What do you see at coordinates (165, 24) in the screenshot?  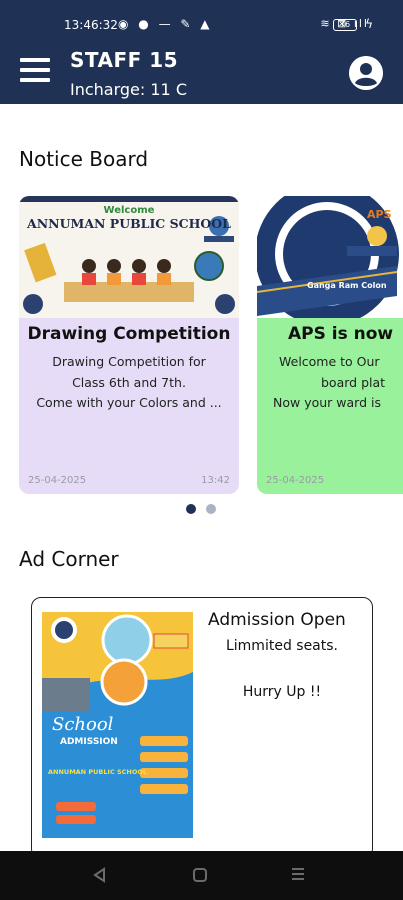 I see `notification-icons: ◉ ● — ✎ ▲` at bounding box center [165, 24].